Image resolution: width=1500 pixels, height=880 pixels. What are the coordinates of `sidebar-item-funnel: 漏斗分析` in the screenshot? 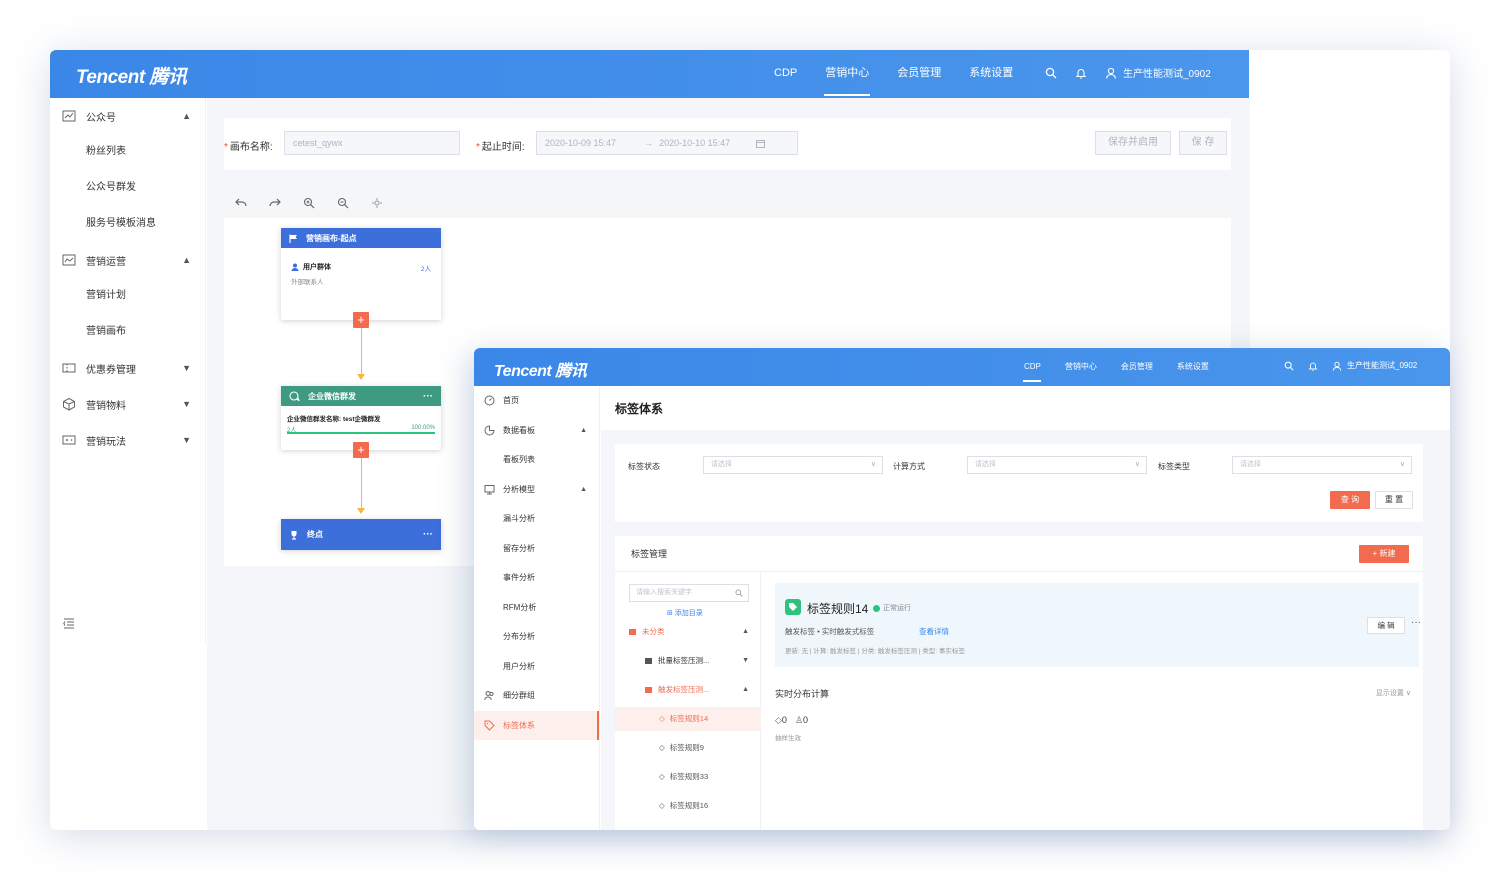 It's located at (536, 519).